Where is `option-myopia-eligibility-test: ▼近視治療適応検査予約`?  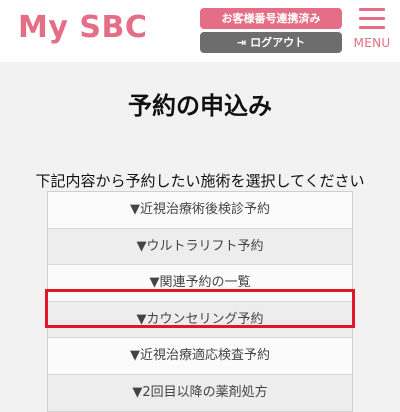
option-myopia-eligibility-test: ▼近視治療適応検査予約 is located at coordinates (200, 356).